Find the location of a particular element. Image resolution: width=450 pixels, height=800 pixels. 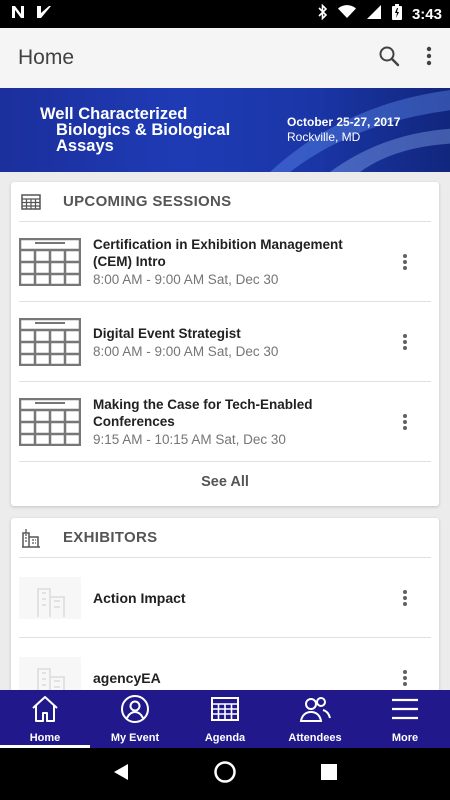

search-icon is located at coordinates (389, 58).